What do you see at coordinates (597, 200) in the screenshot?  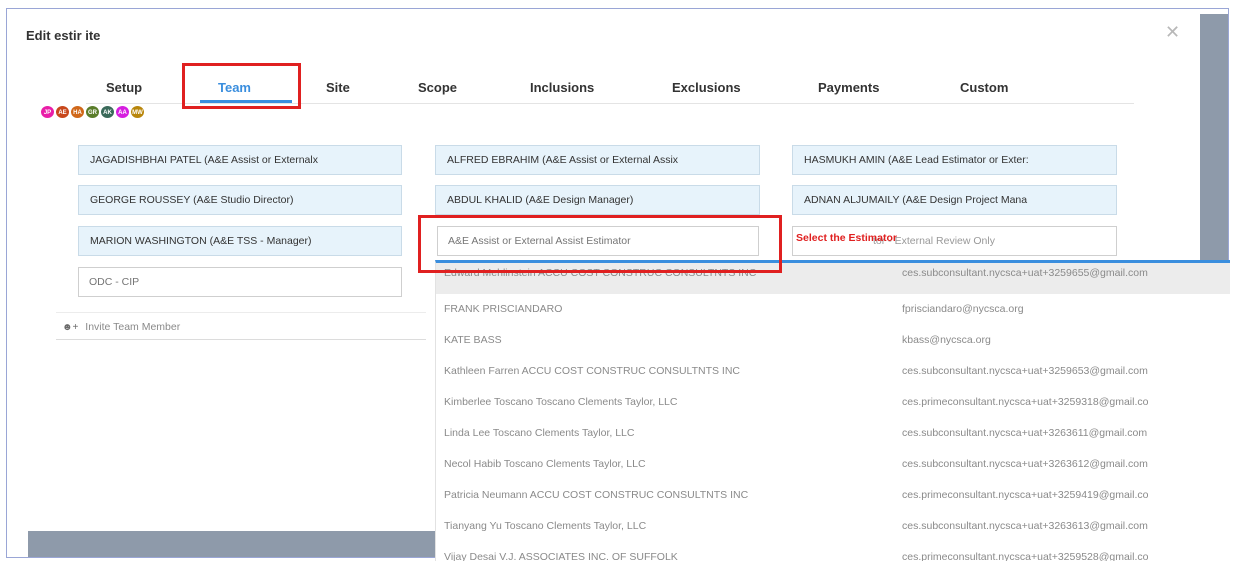 I see `team-member-chip: ABDUL KHALID (A&E Design Manager)` at bounding box center [597, 200].